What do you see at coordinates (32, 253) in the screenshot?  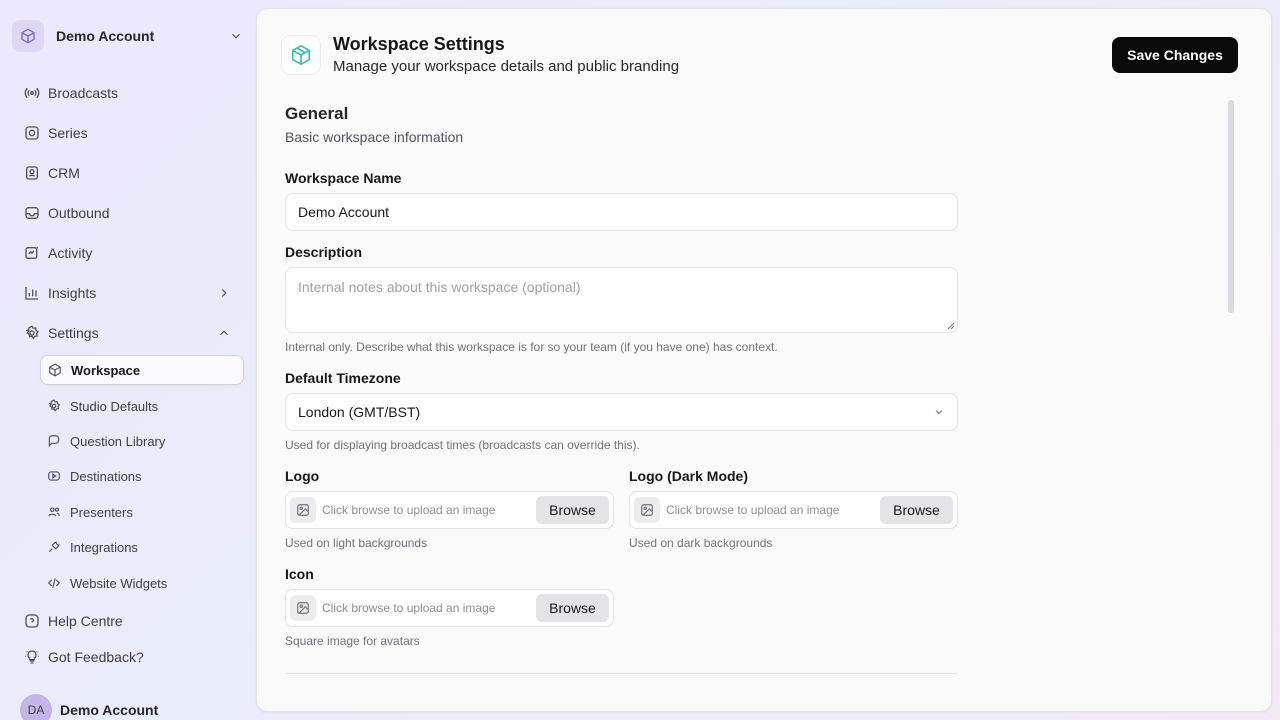 I see `activity-icon` at bounding box center [32, 253].